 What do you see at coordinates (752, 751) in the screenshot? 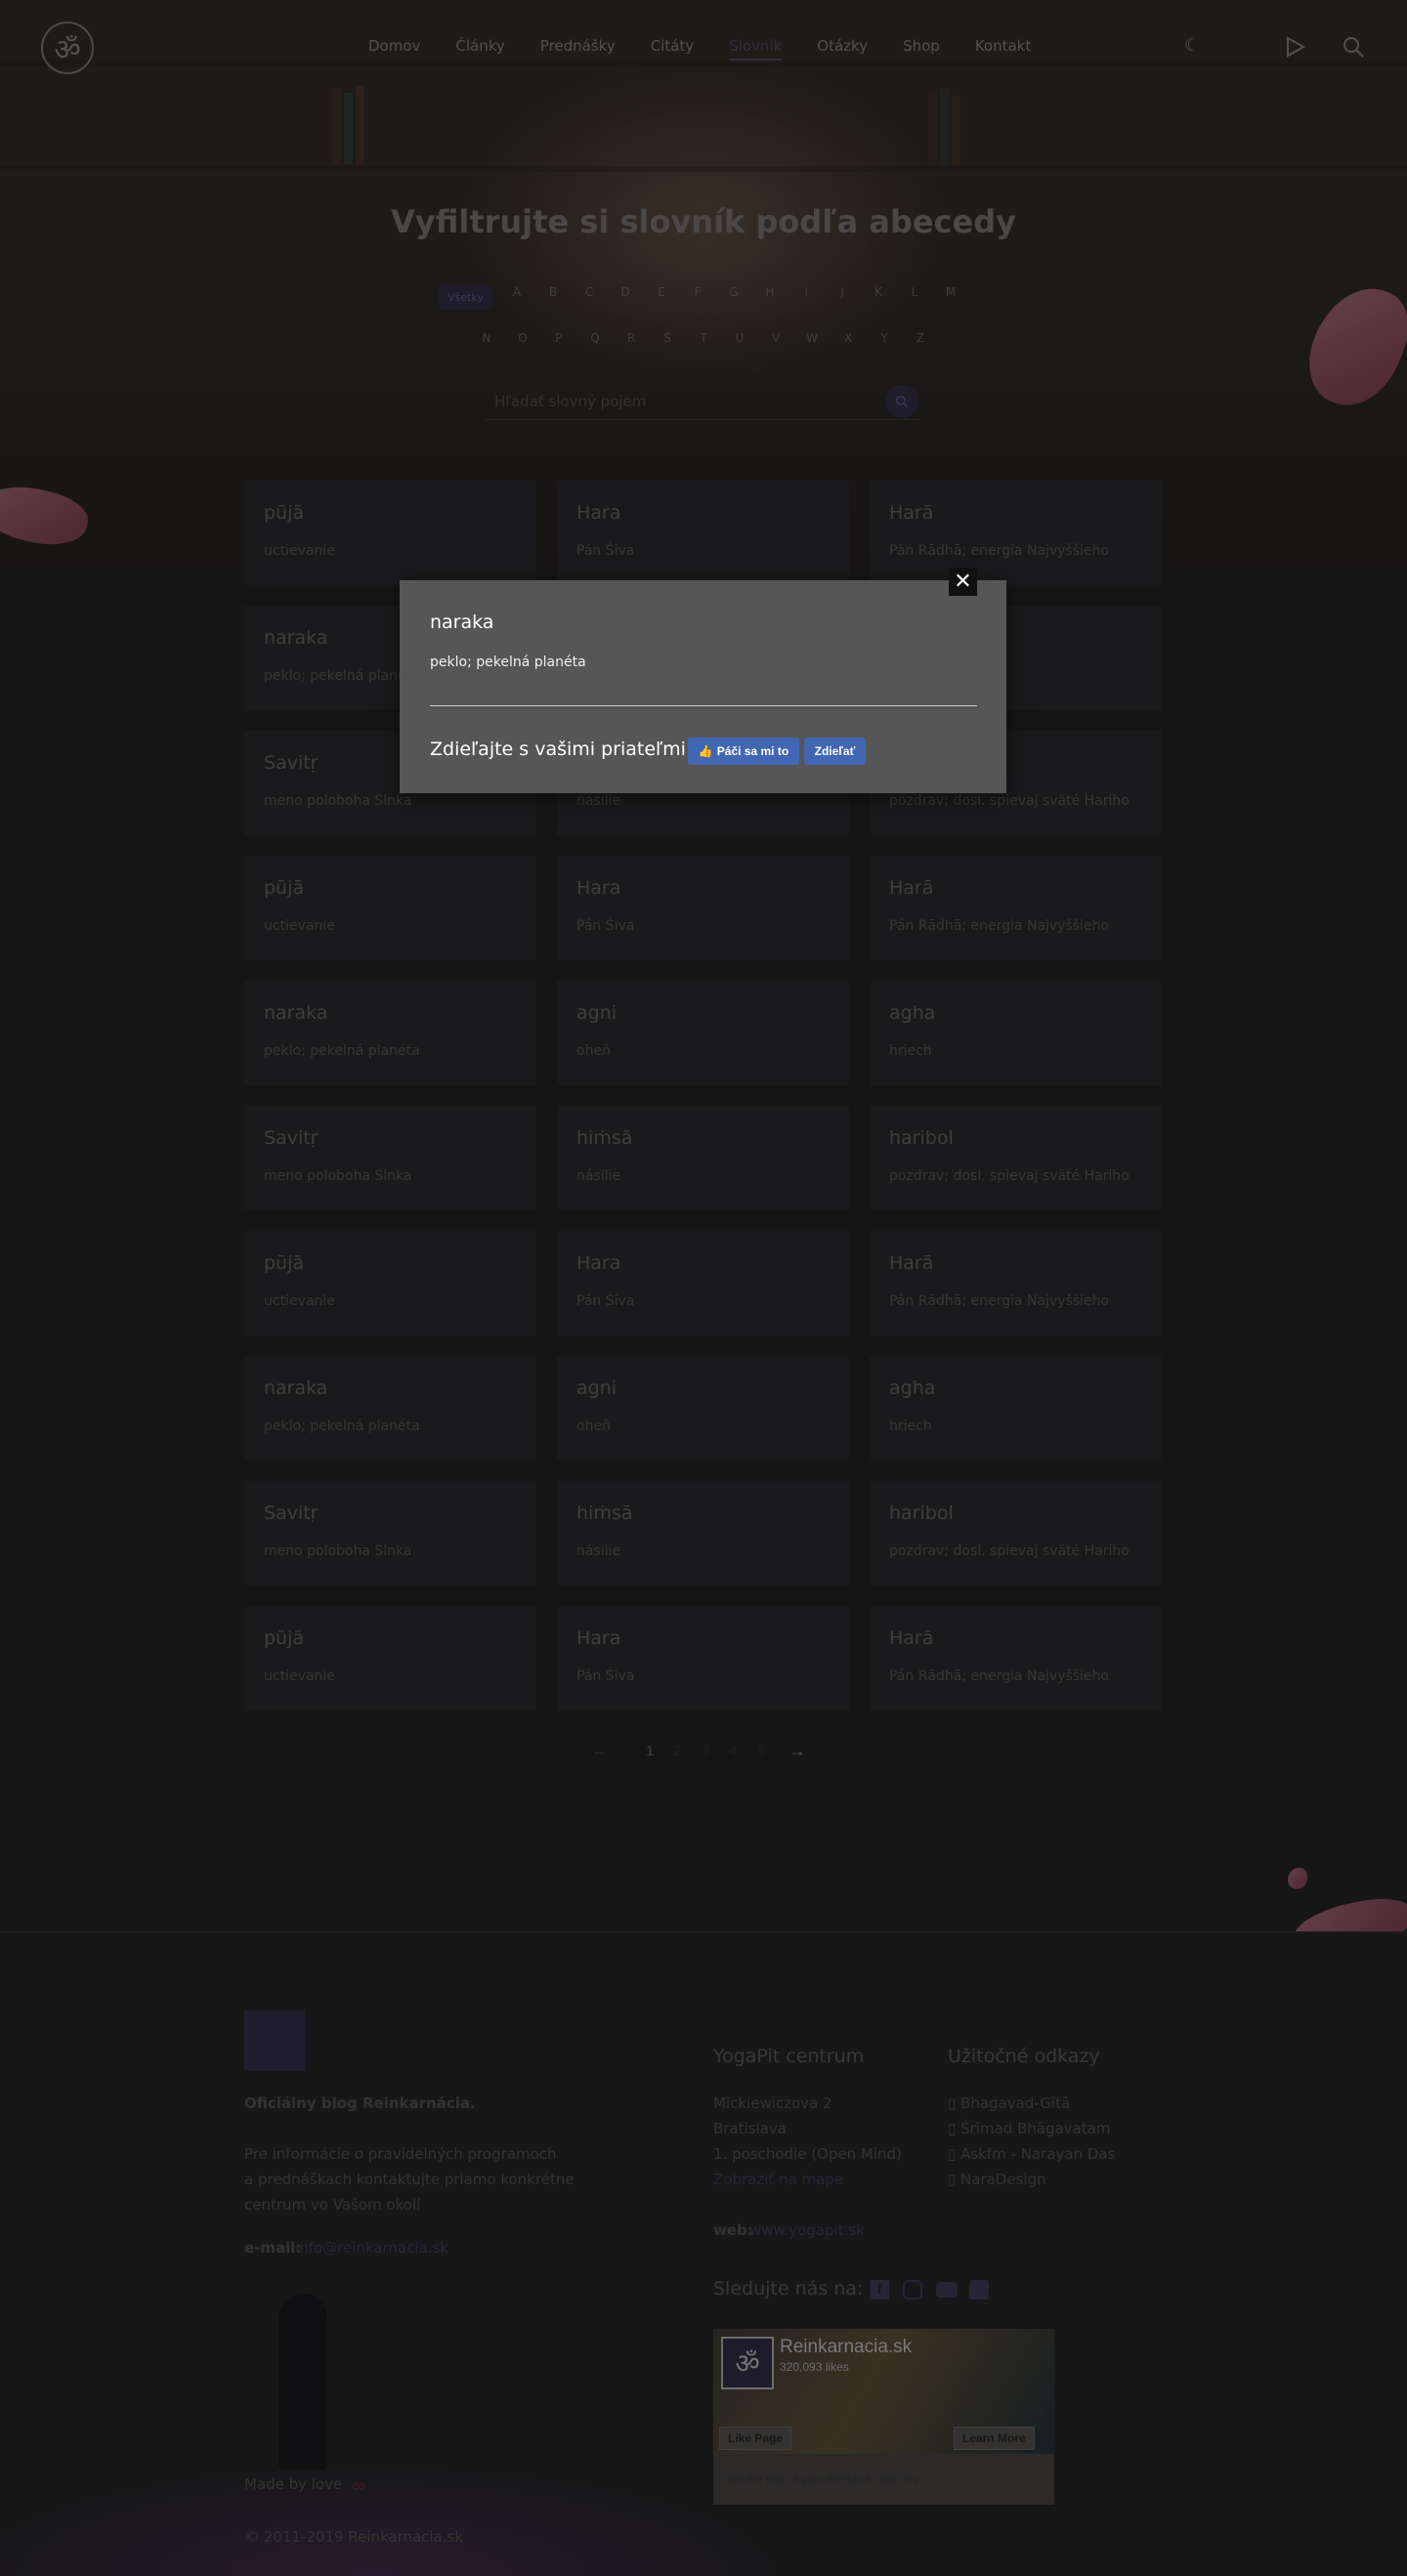
I see `facebook-like-label: Páči sa mi to` at bounding box center [752, 751].